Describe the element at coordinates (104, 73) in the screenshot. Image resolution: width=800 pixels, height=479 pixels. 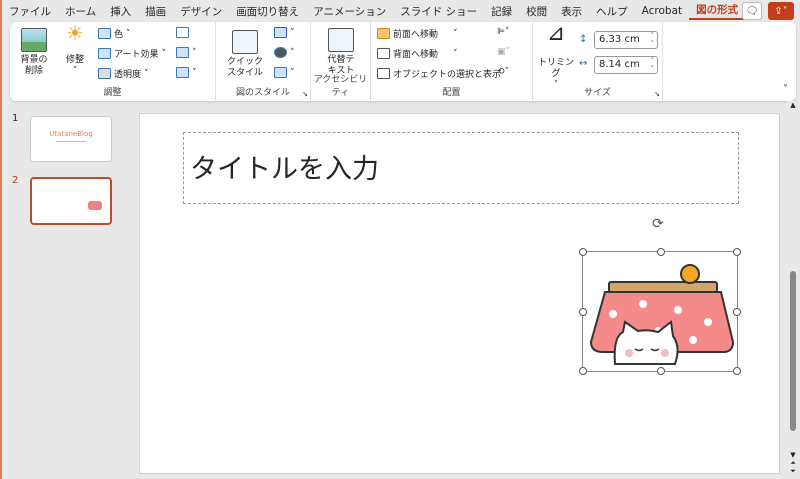
I see `transparency-icon` at that location.